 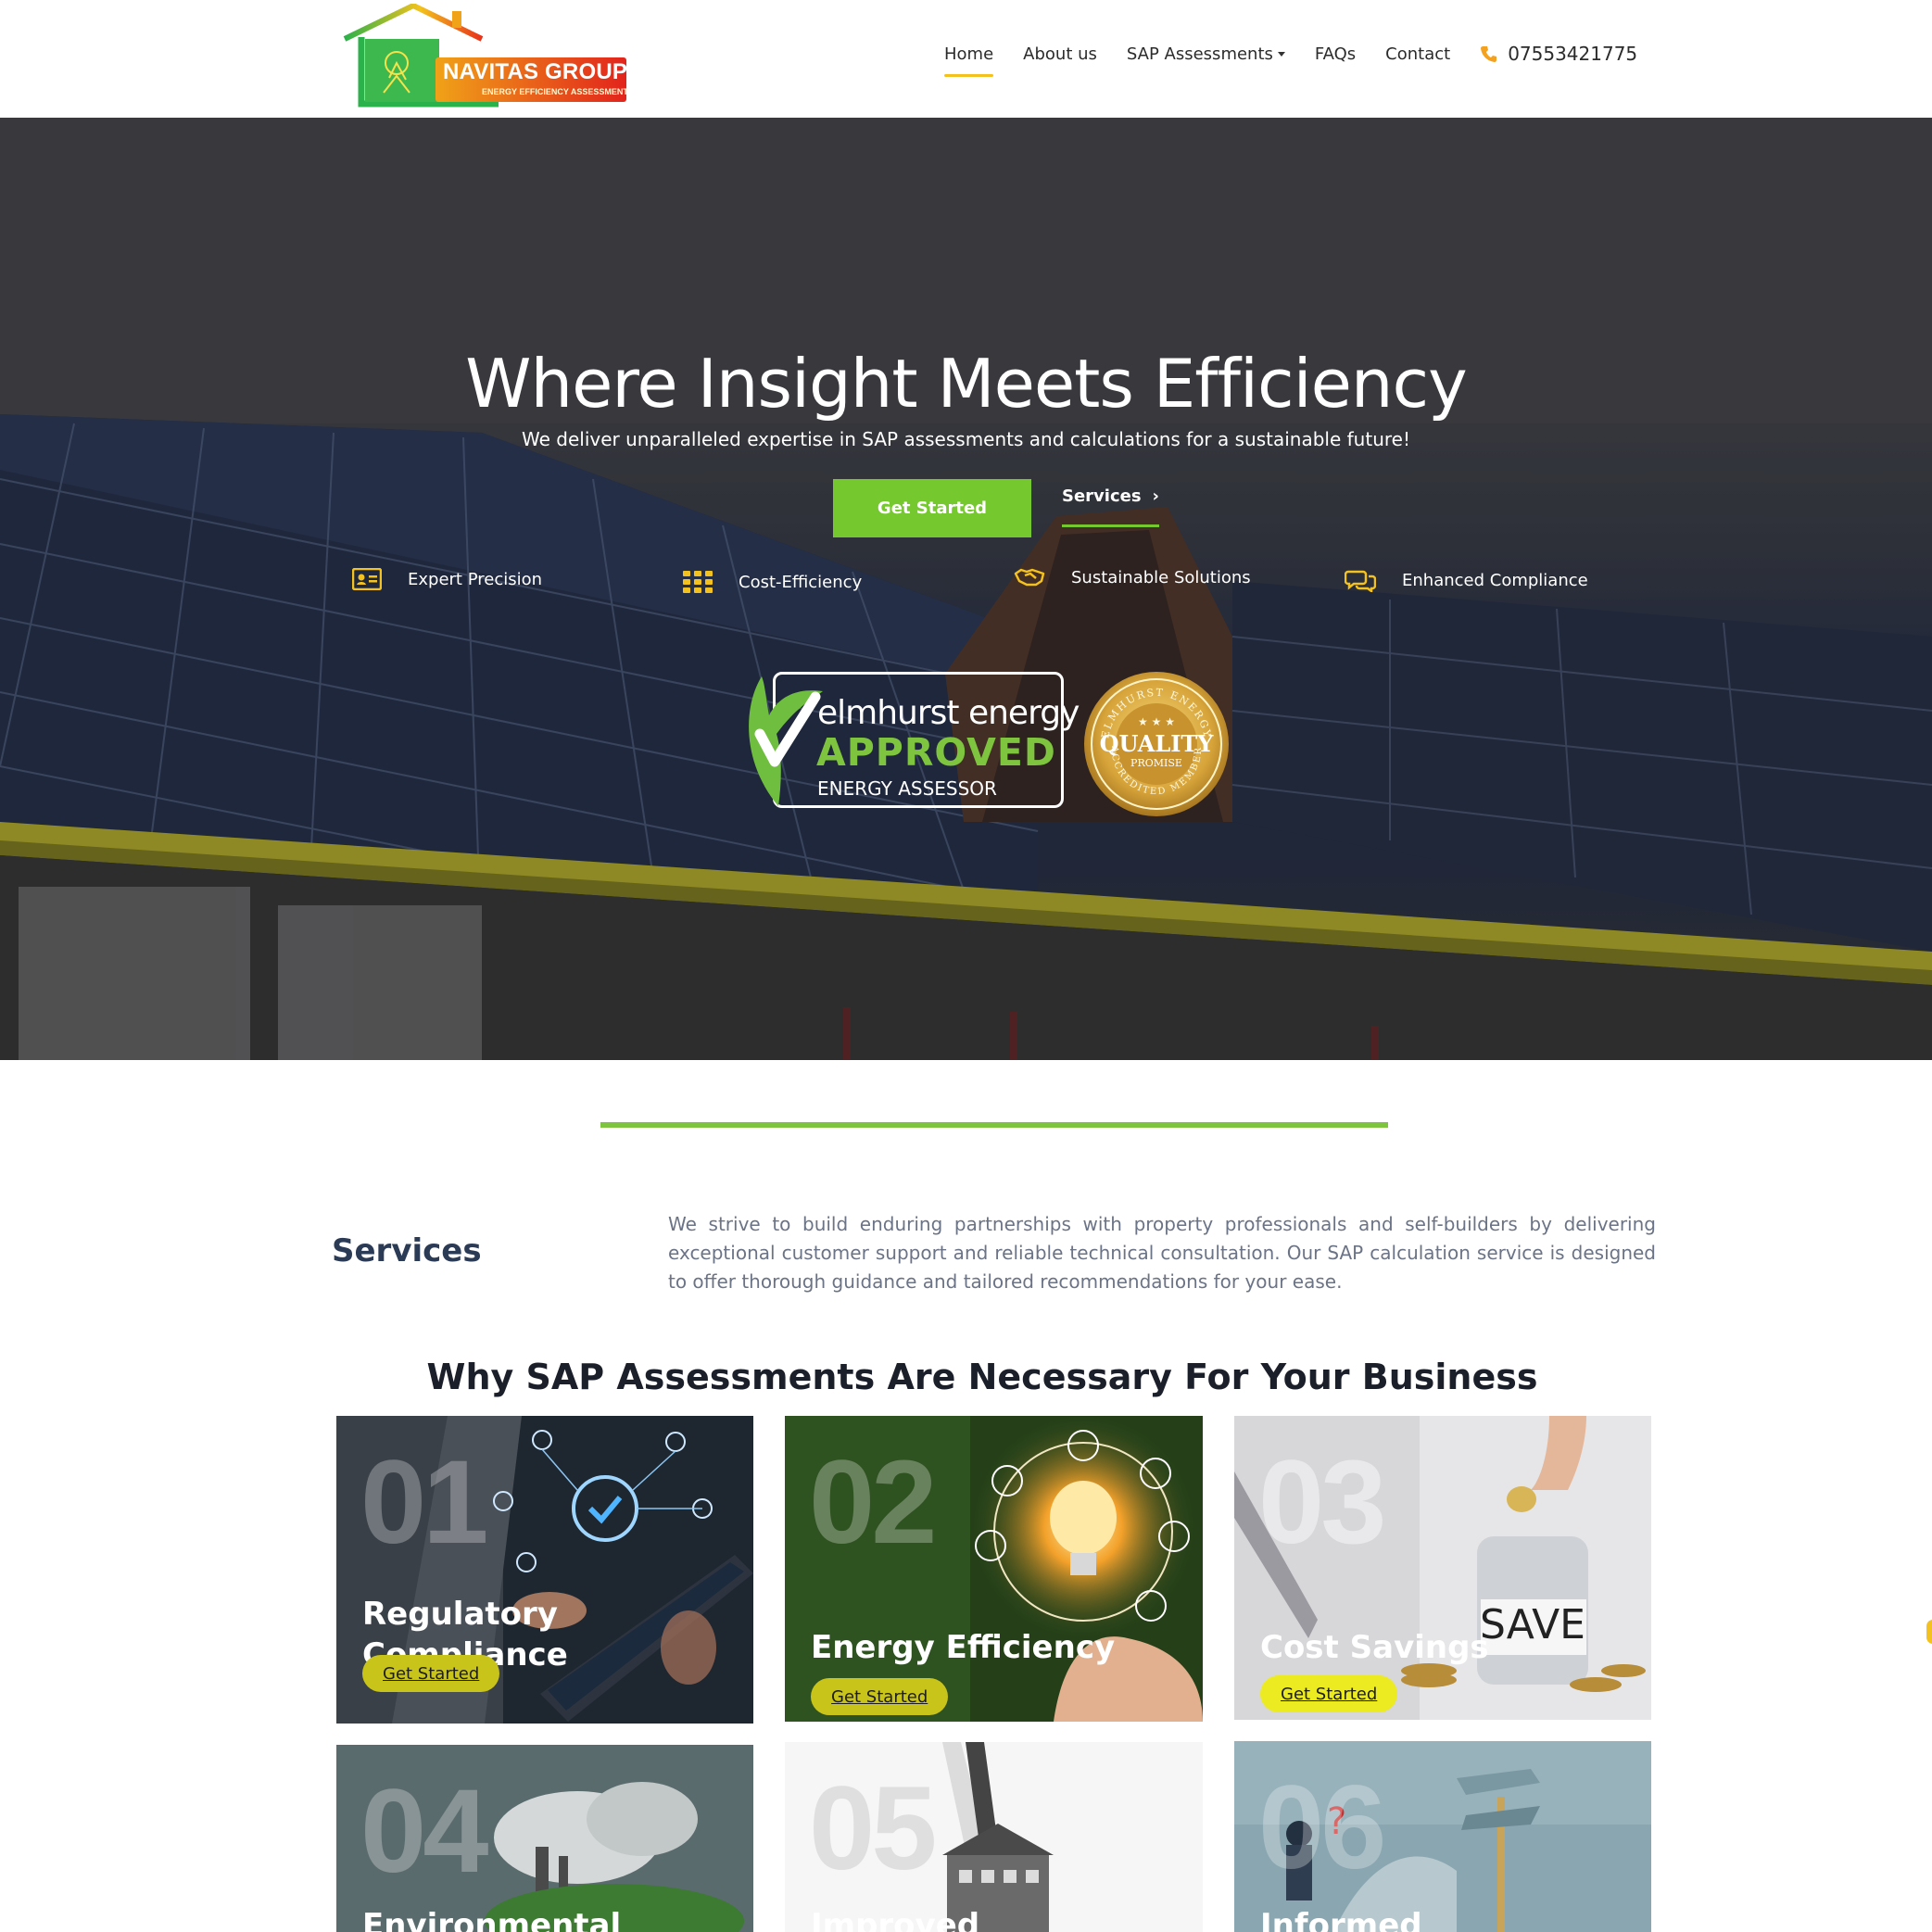 What do you see at coordinates (1060, 54) in the screenshot?
I see `nav-about-us: About us` at bounding box center [1060, 54].